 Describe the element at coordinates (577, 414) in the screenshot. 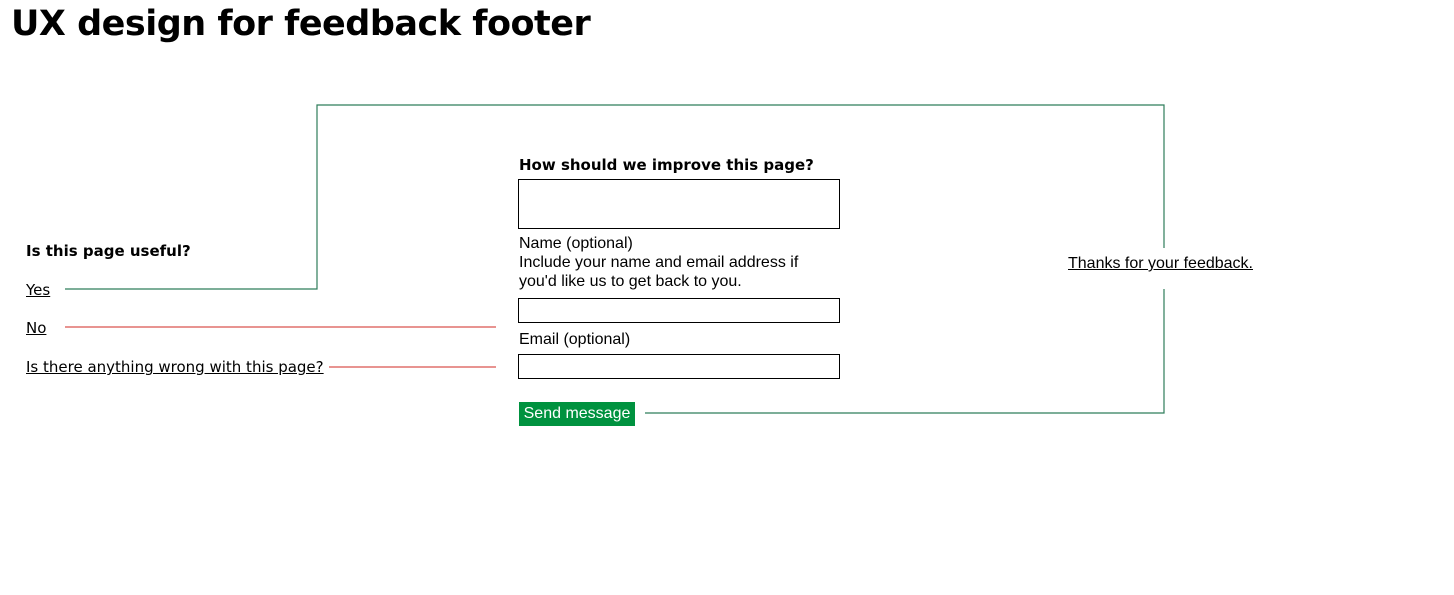

I see `send-message-button: Send message` at that location.